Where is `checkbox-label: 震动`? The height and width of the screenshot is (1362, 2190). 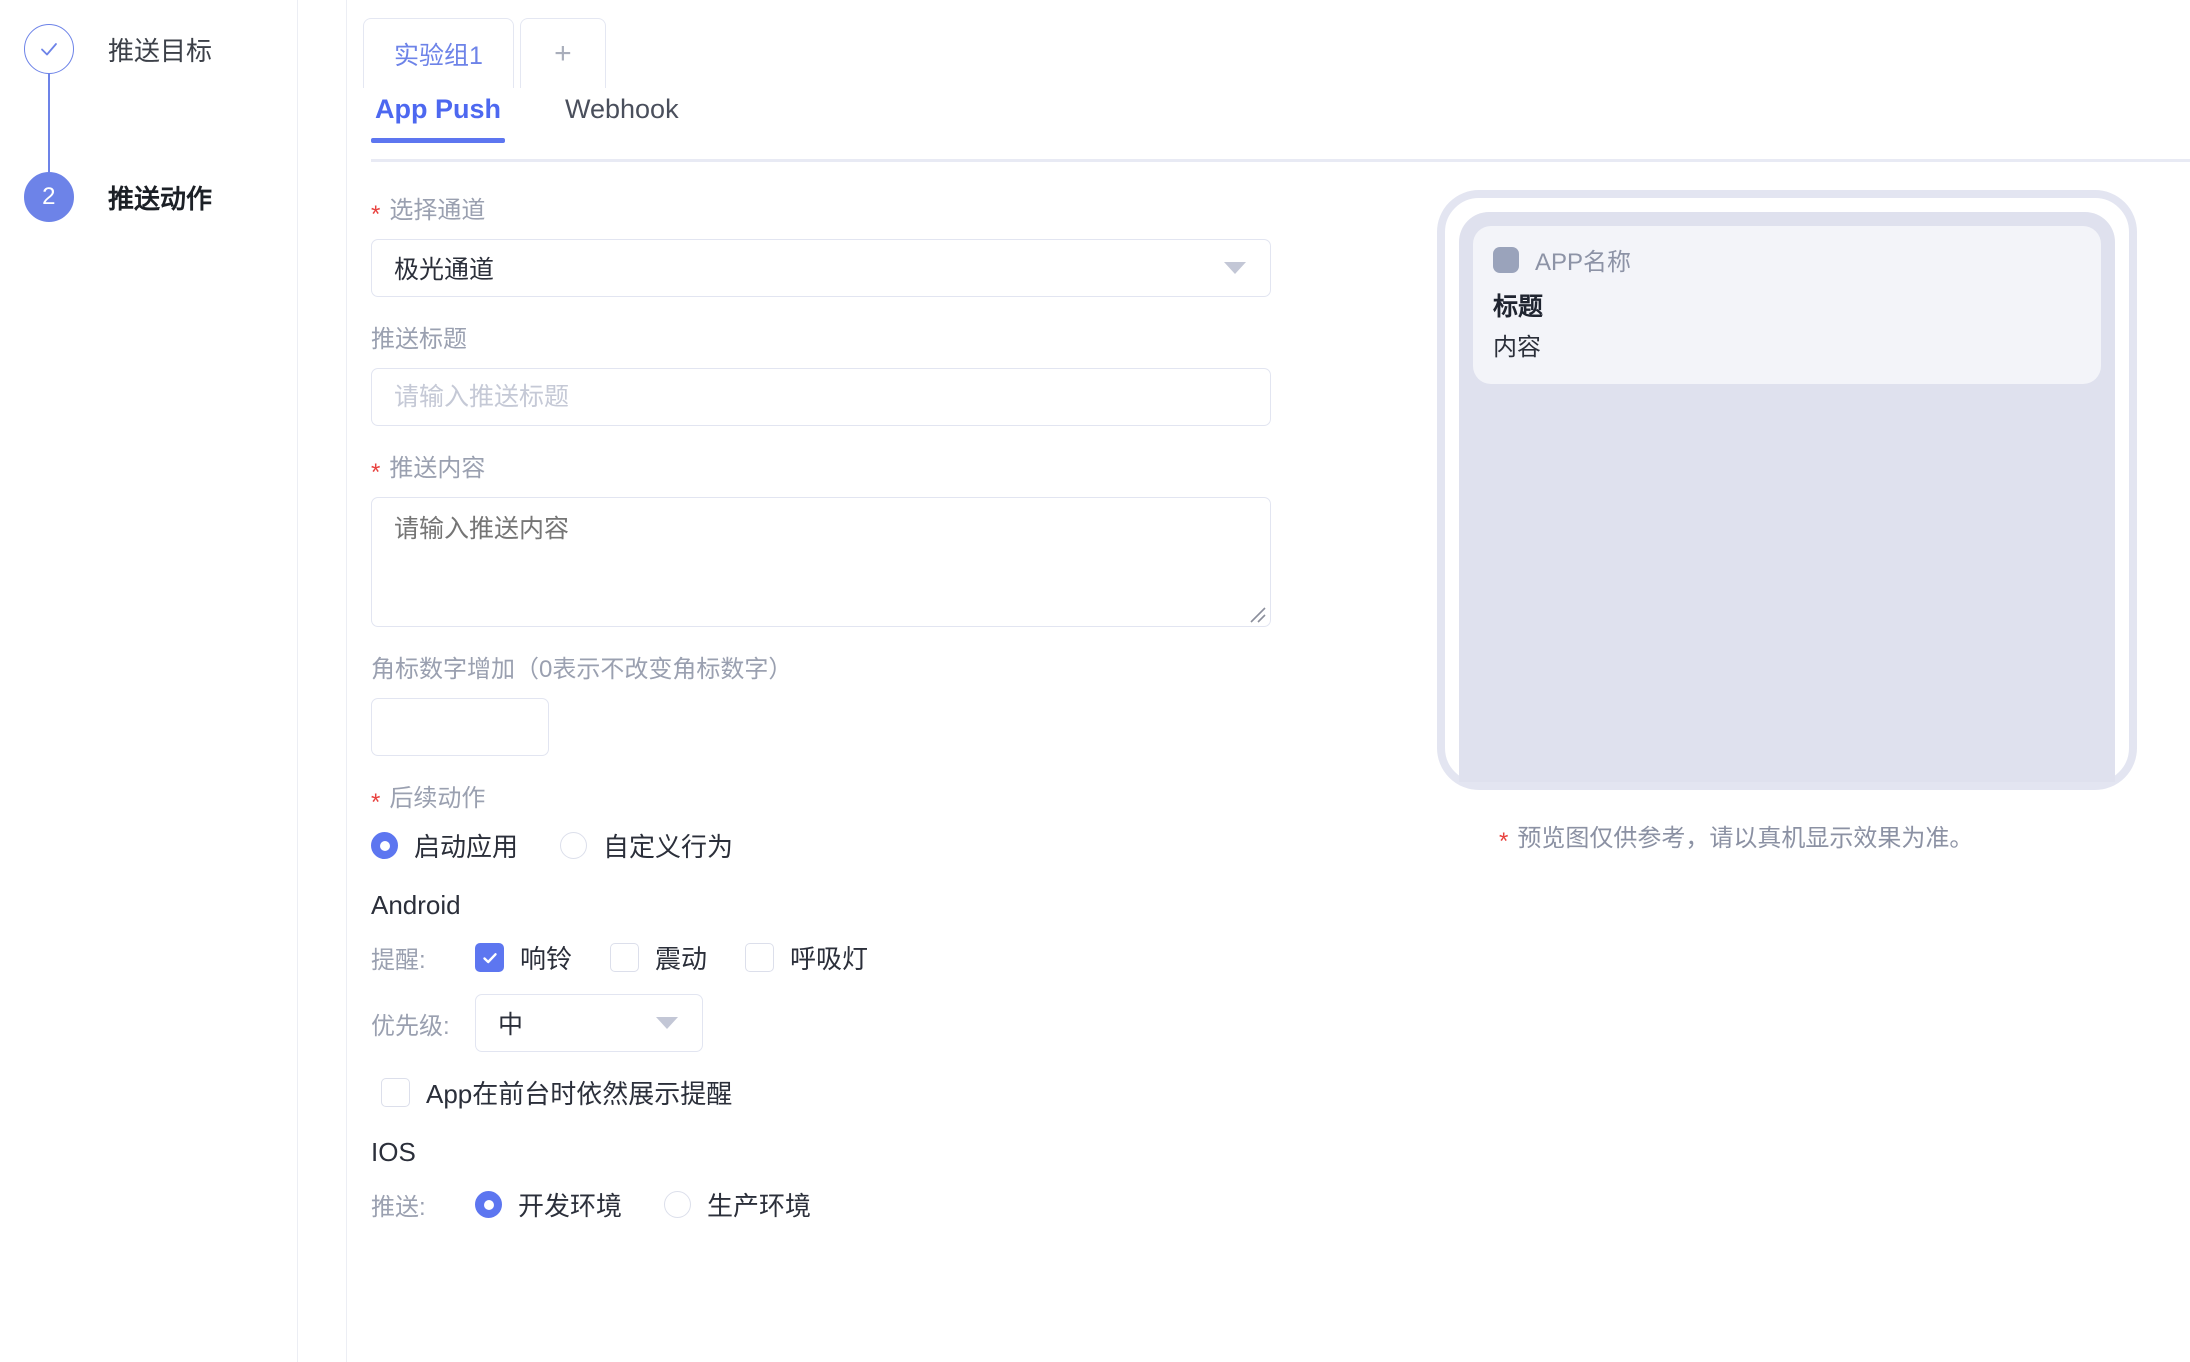 checkbox-label: 震动 is located at coordinates (681, 959).